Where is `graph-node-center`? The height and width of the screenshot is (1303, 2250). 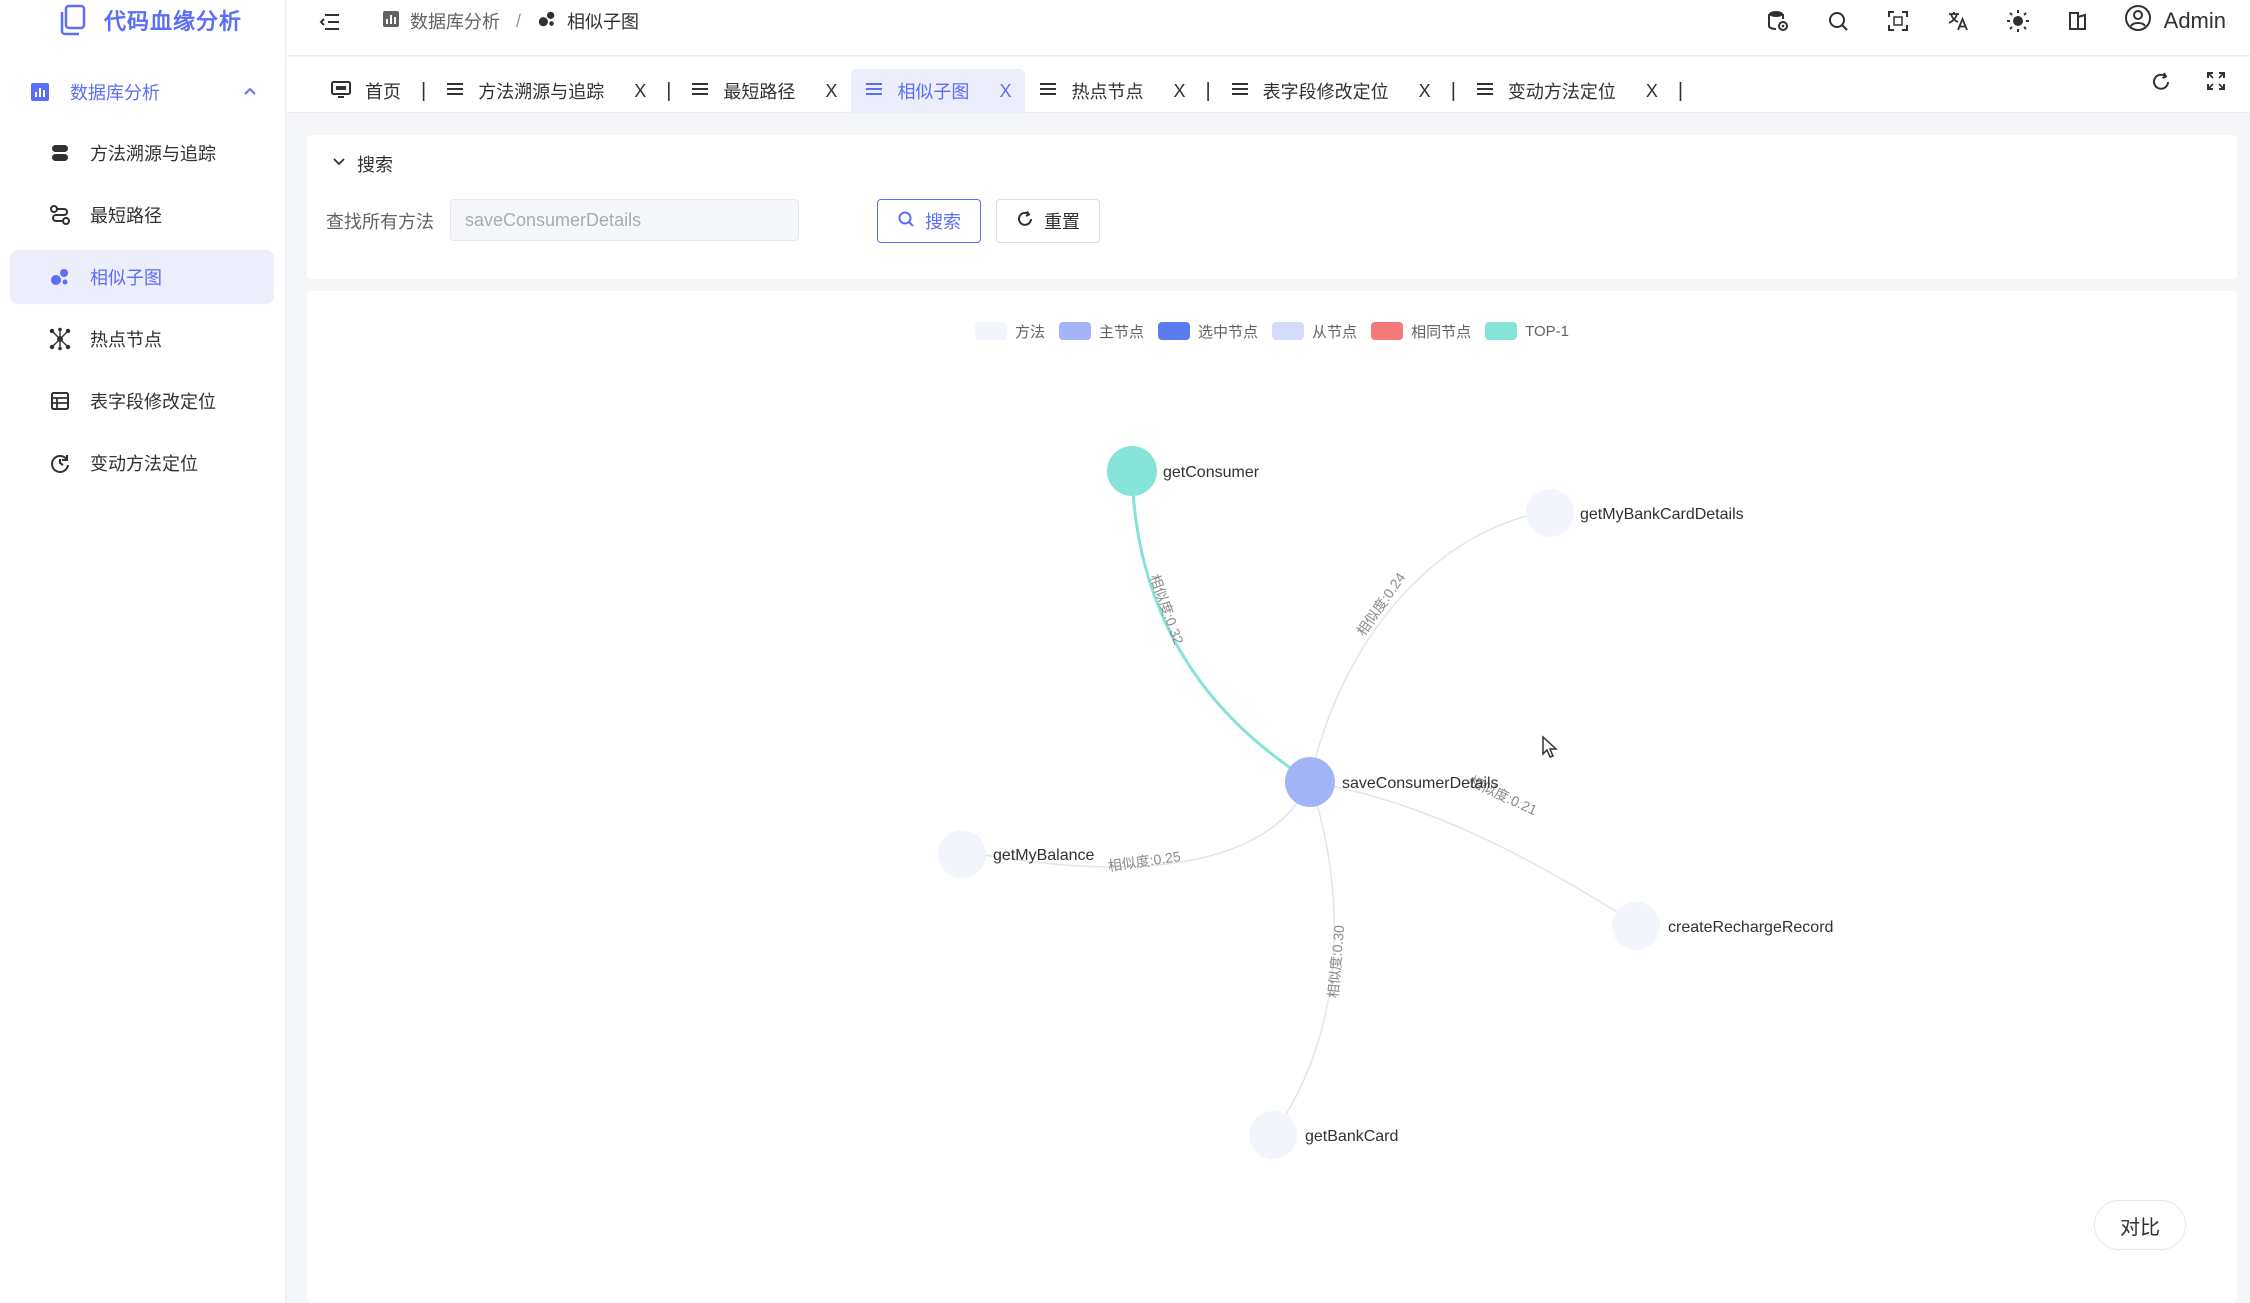
graph-node-center is located at coordinates (1310, 782).